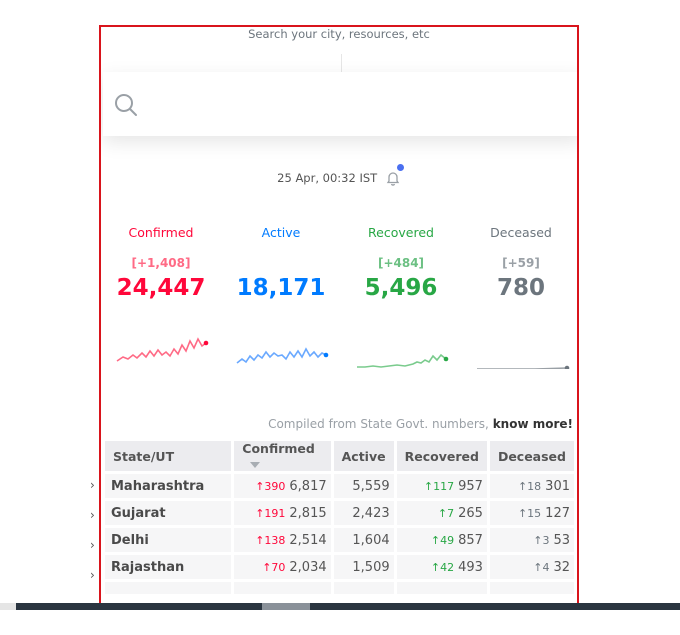 Image resolution: width=680 pixels, height=635 pixels. What do you see at coordinates (341, 63) in the screenshot?
I see `divider` at bounding box center [341, 63].